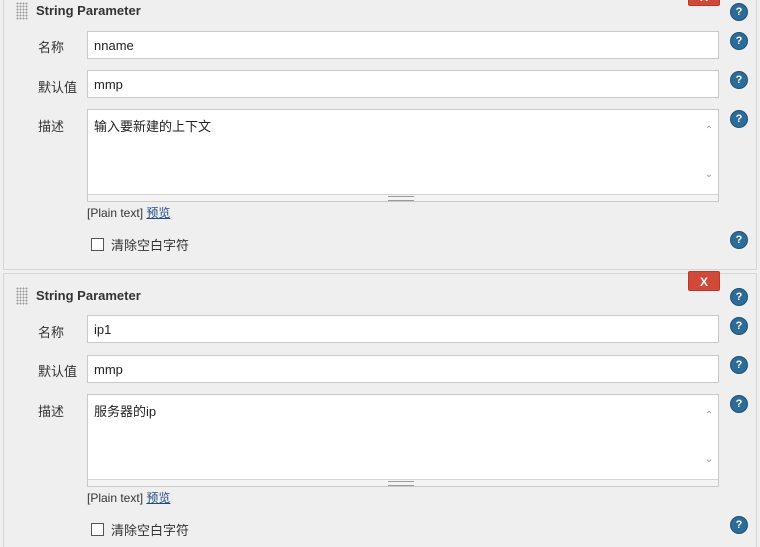 The height and width of the screenshot is (547, 760). Describe the element at coordinates (393, 437) in the screenshot. I see `description-textarea: 服务器的ip` at that location.